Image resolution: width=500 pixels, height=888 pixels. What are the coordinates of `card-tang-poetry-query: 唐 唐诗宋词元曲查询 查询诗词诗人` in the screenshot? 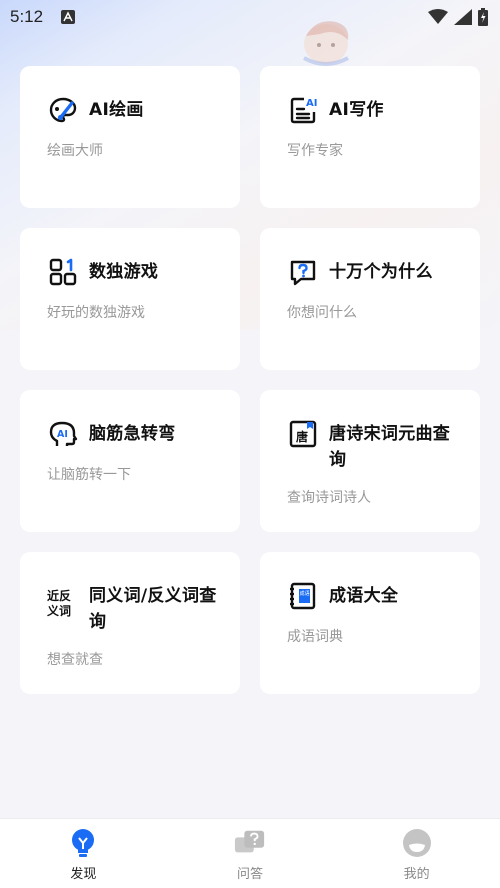 It's located at (370, 461).